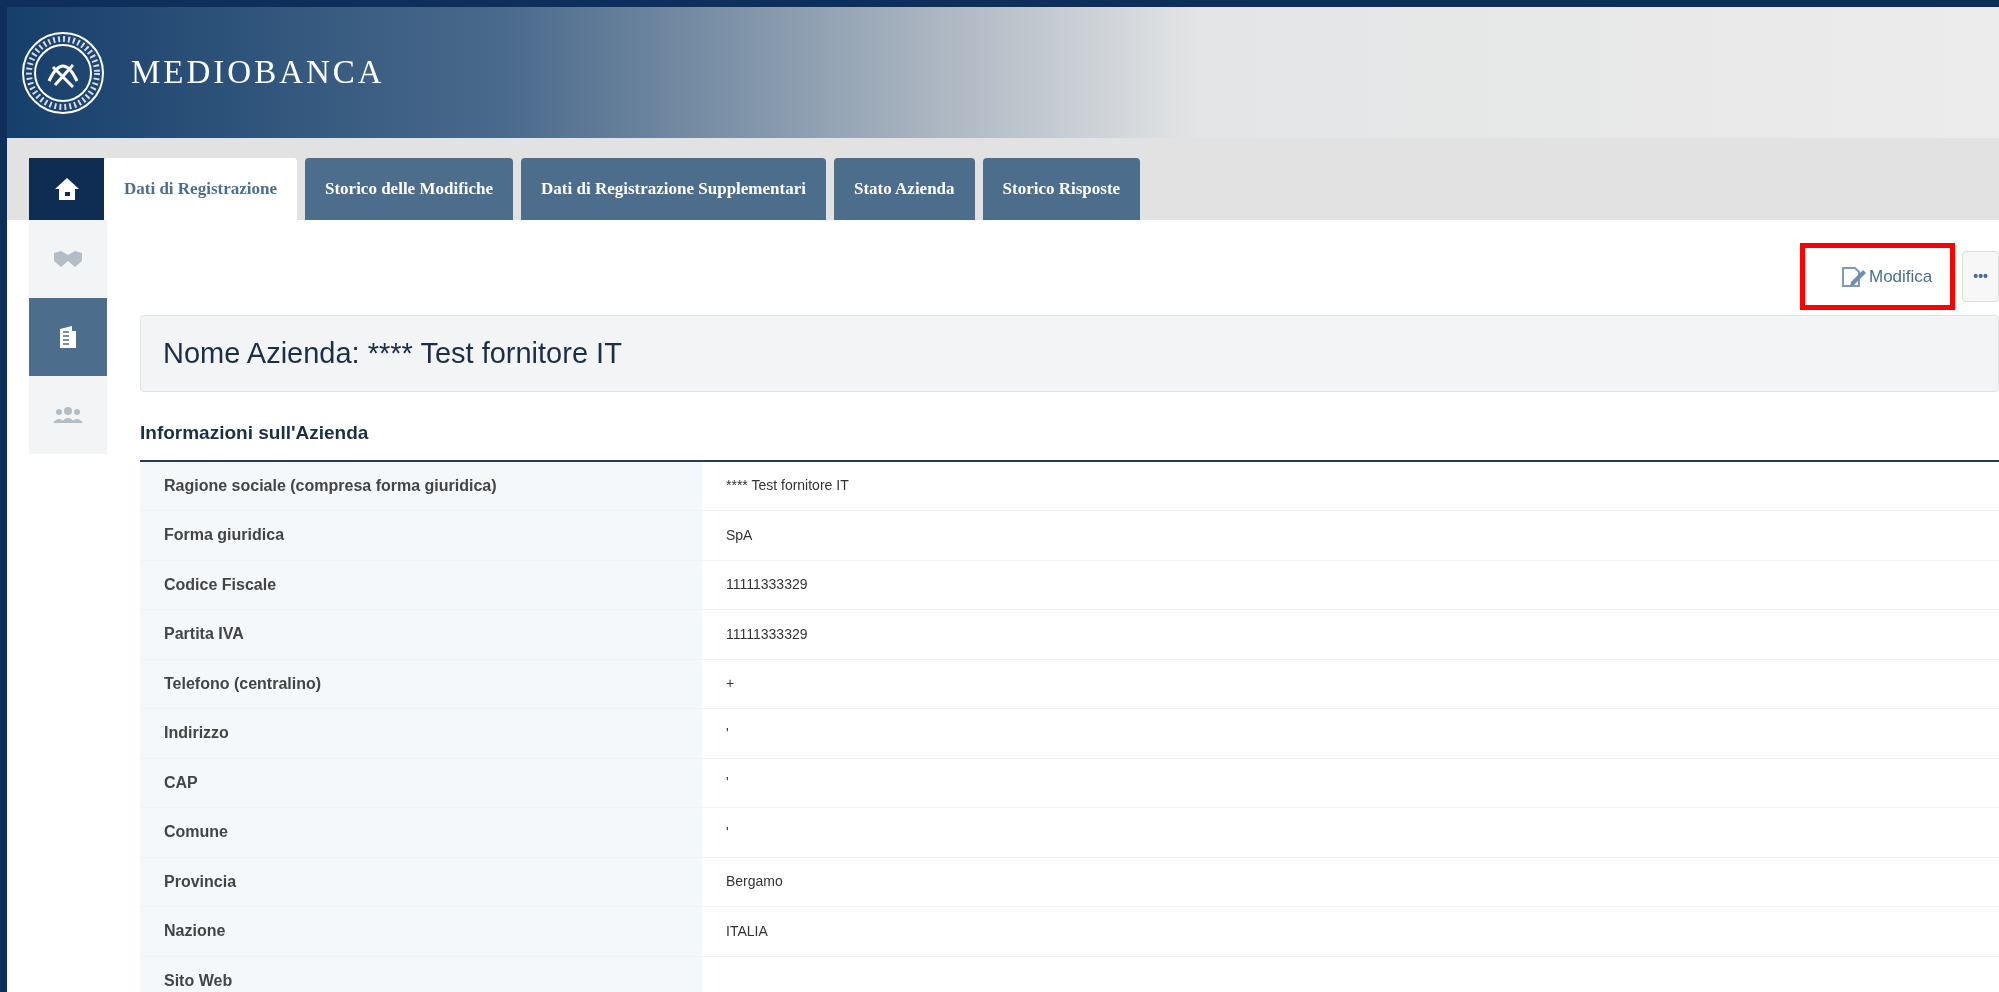  What do you see at coordinates (68, 259) in the screenshot?
I see `handshake-icon` at bounding box center [68, 259].